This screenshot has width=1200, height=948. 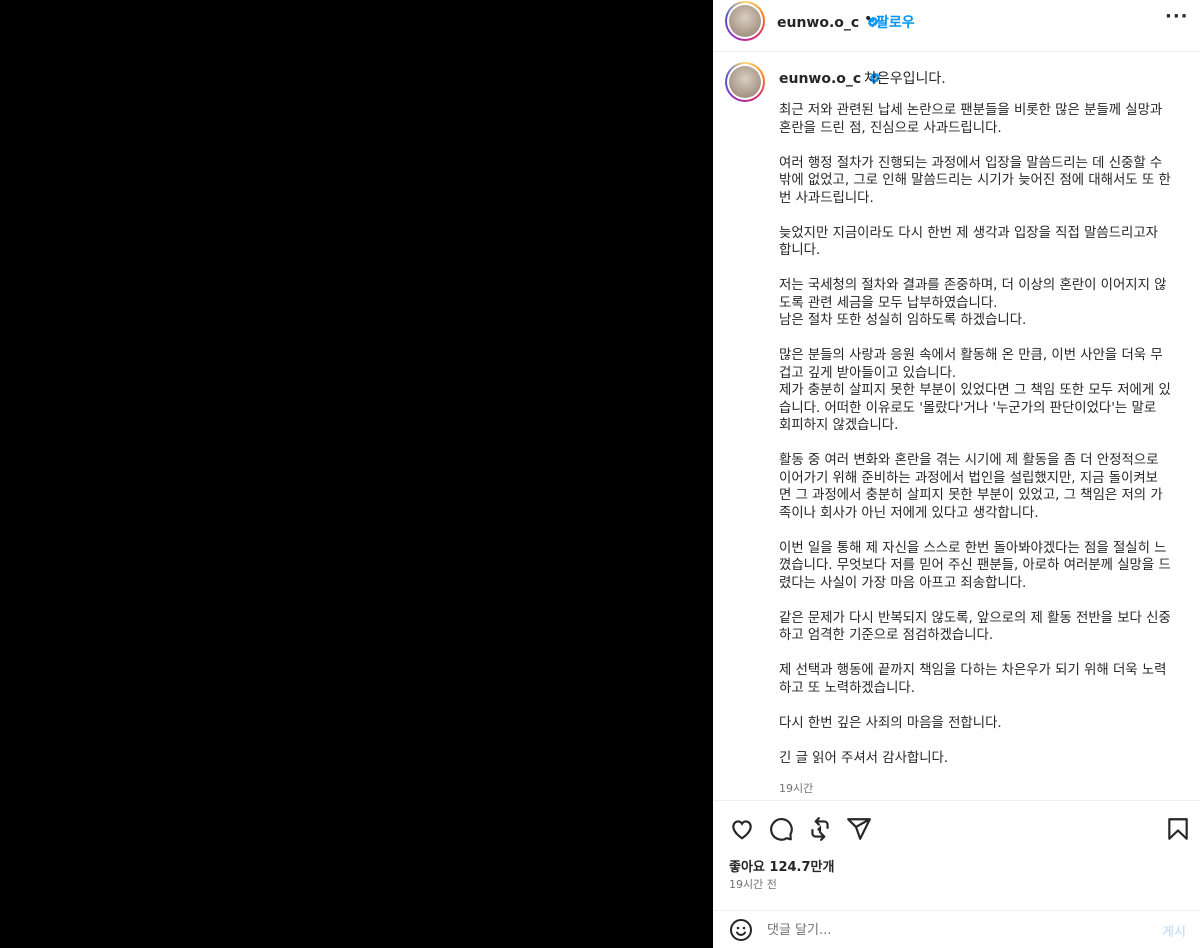 What do you see at coordinates (1178, 829) in the screenshot?
I see `bookmark-icon` at bounding box center [1178, 829].